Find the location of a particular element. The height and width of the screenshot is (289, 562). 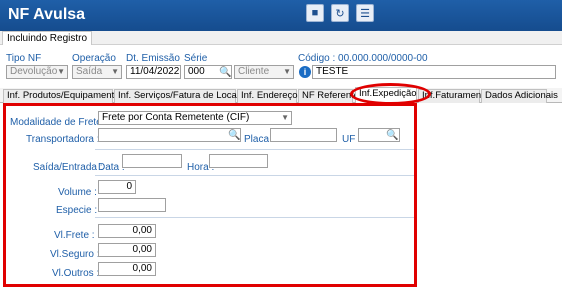

modalidade-select: Frete por Conta Remetente (CIF) ▼ is located at coordinates (195, 118).